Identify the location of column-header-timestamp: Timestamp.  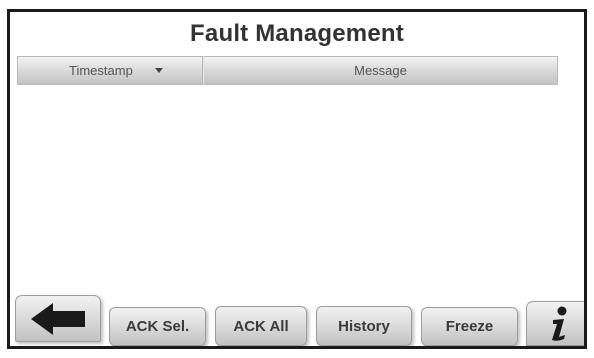
(110, 70).